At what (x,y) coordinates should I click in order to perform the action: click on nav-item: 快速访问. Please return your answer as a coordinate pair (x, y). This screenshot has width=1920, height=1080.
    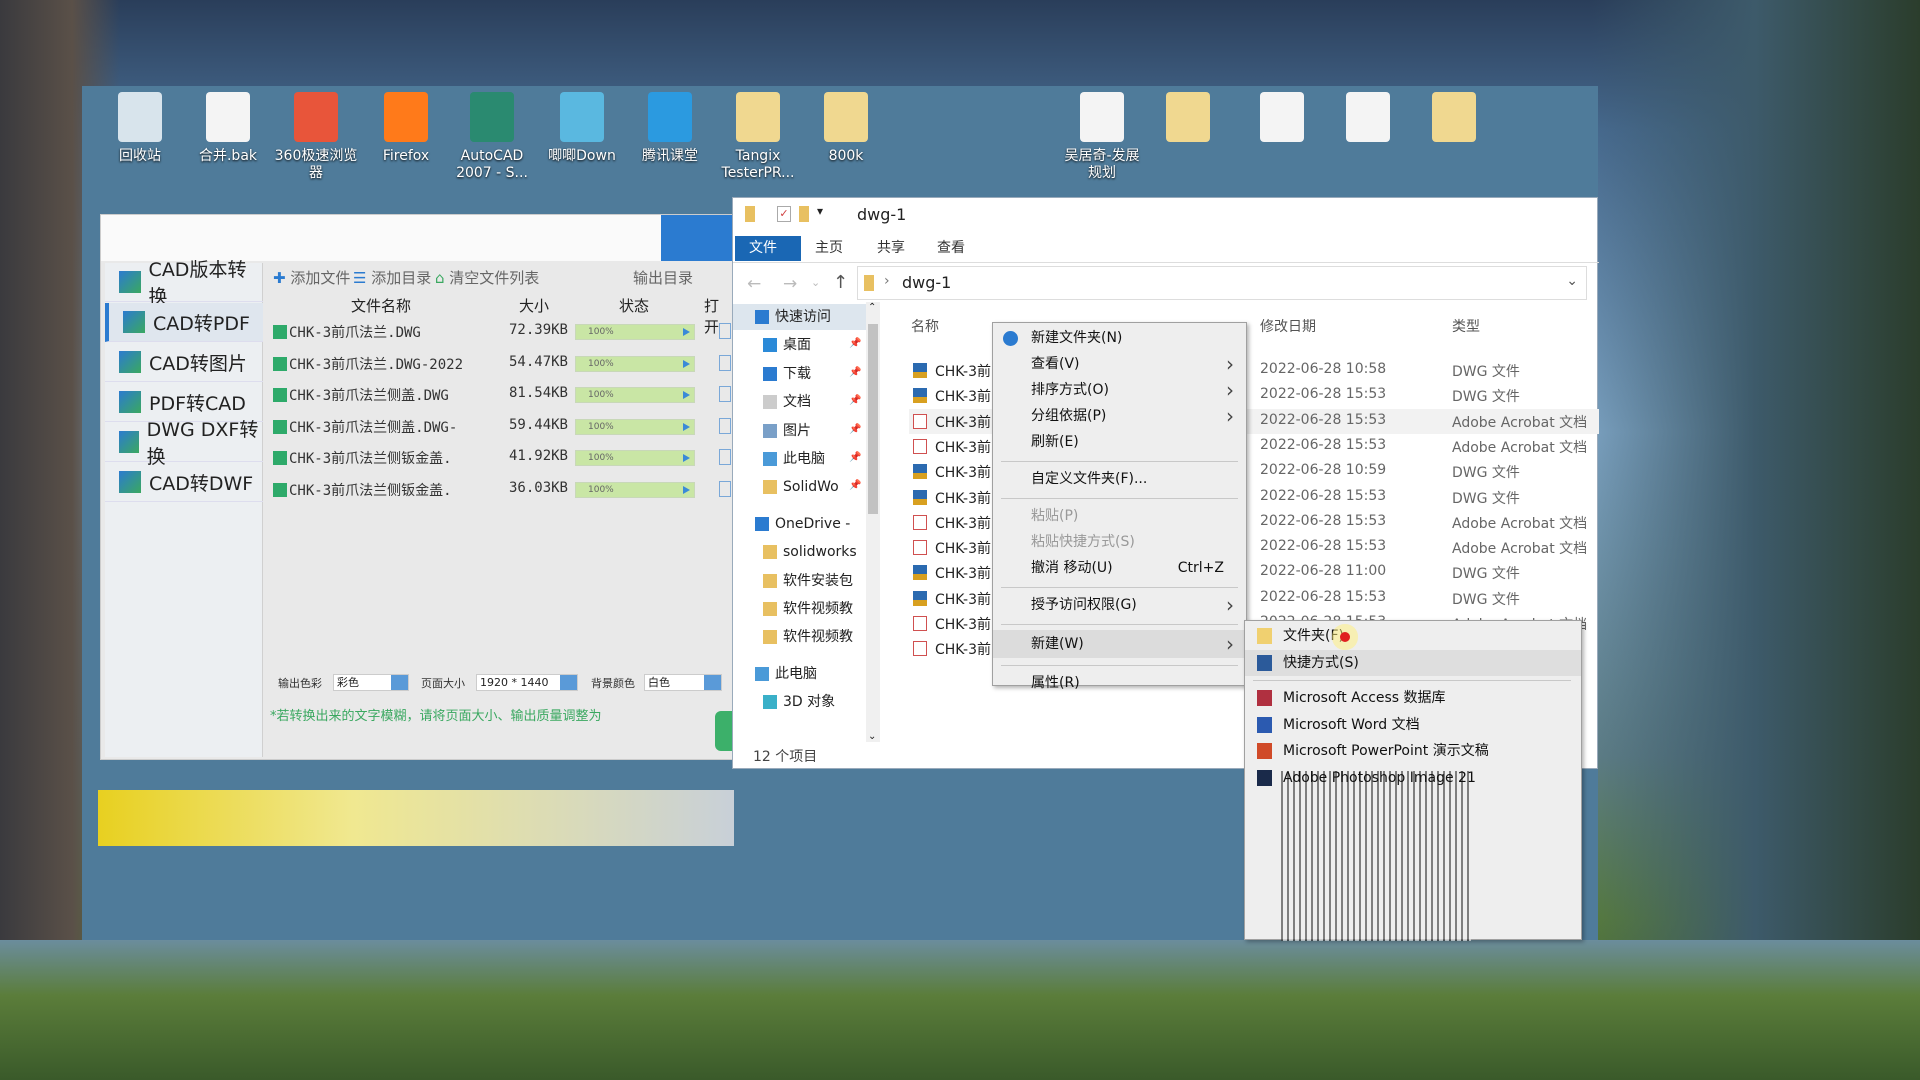
    Looking at the image, I should click on (799, 317).